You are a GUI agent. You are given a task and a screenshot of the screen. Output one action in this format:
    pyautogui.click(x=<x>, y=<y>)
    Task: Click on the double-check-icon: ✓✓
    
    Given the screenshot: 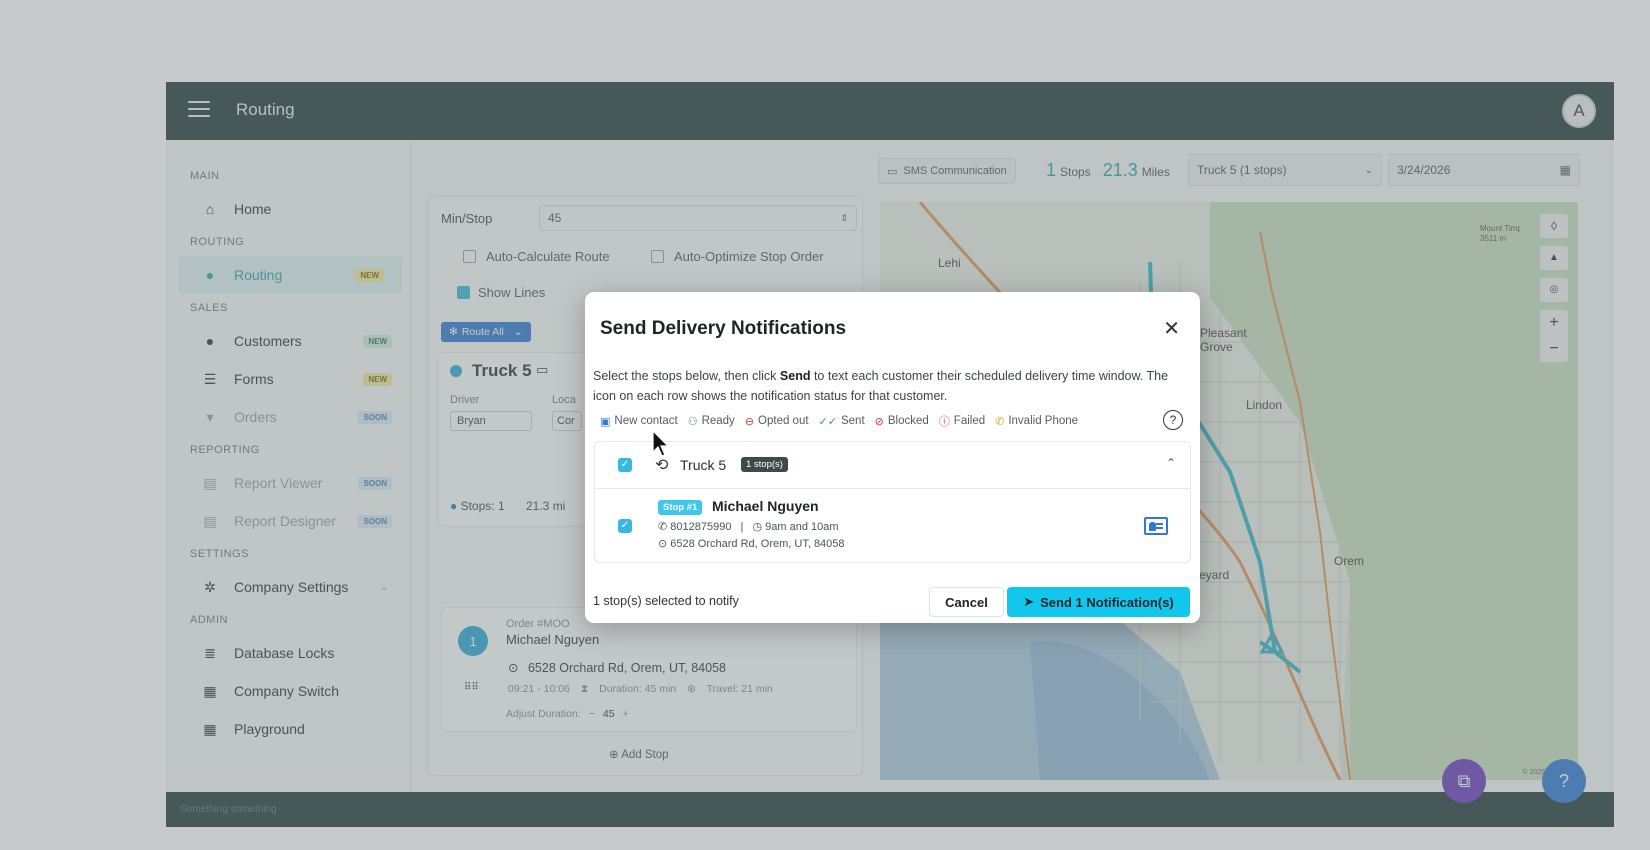 What is the action you would take?
    pyautogui.click(x=827, y=421)
    